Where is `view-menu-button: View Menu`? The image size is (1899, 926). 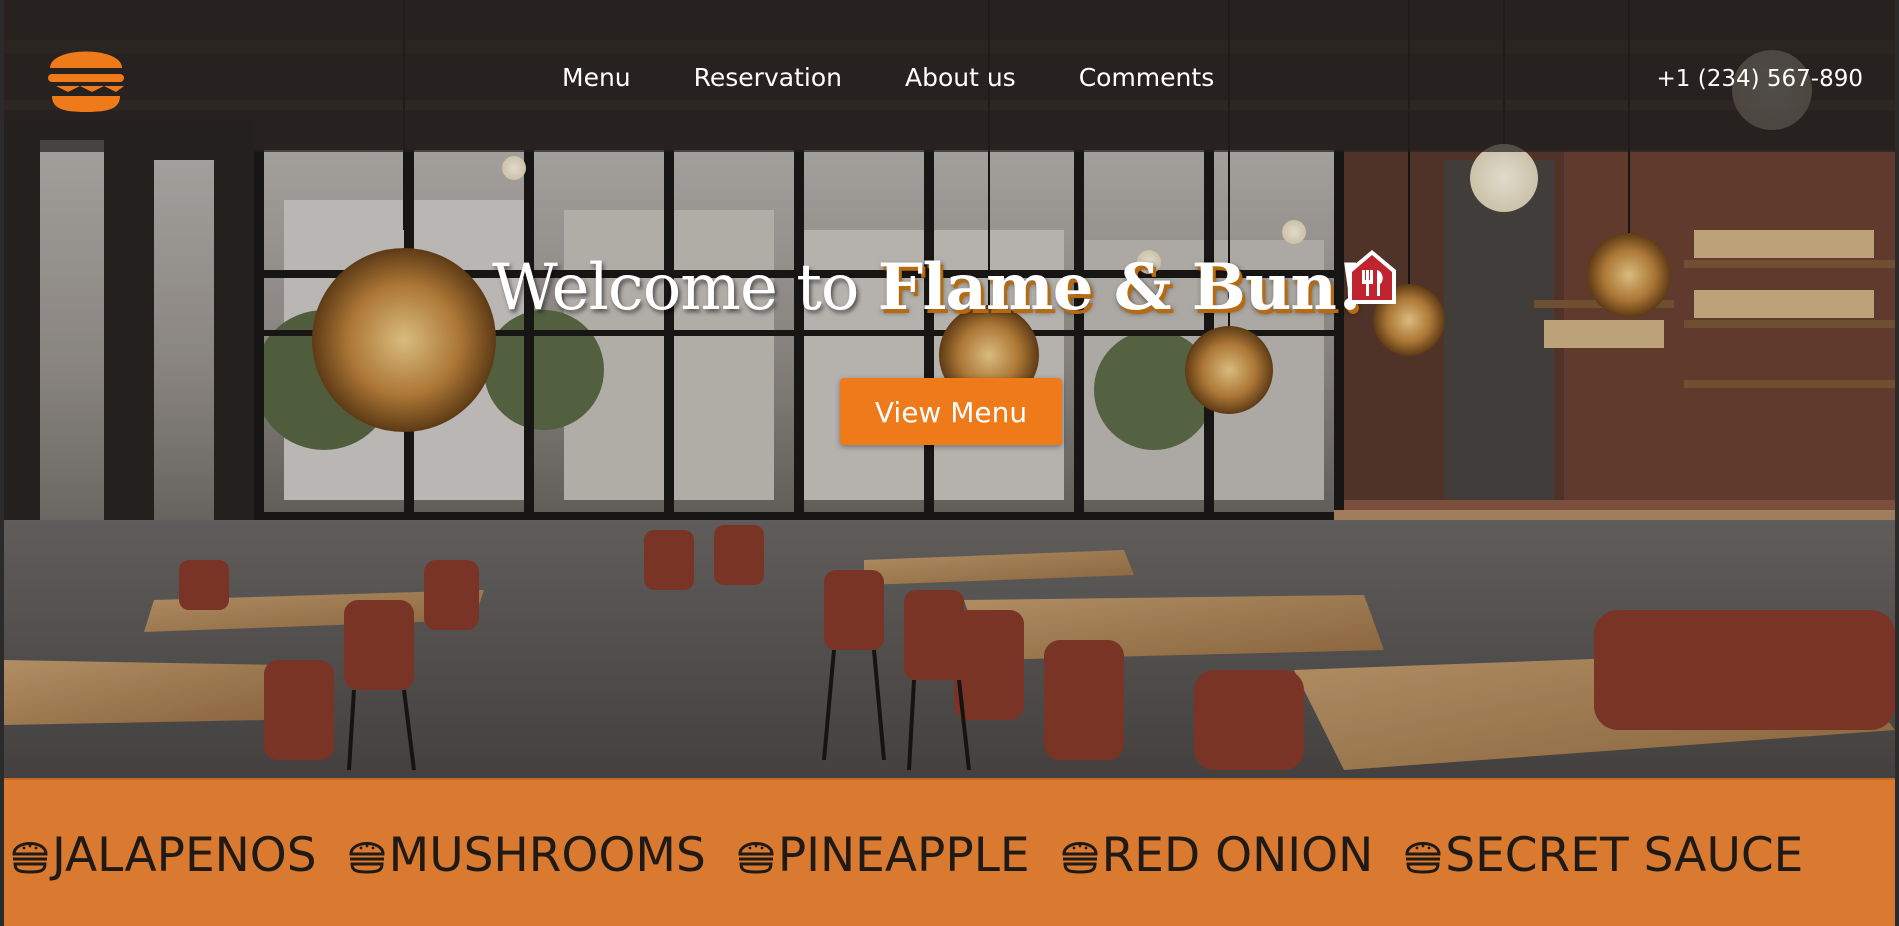
view-menu-button: View Menu is located at coordinates (951, 411).